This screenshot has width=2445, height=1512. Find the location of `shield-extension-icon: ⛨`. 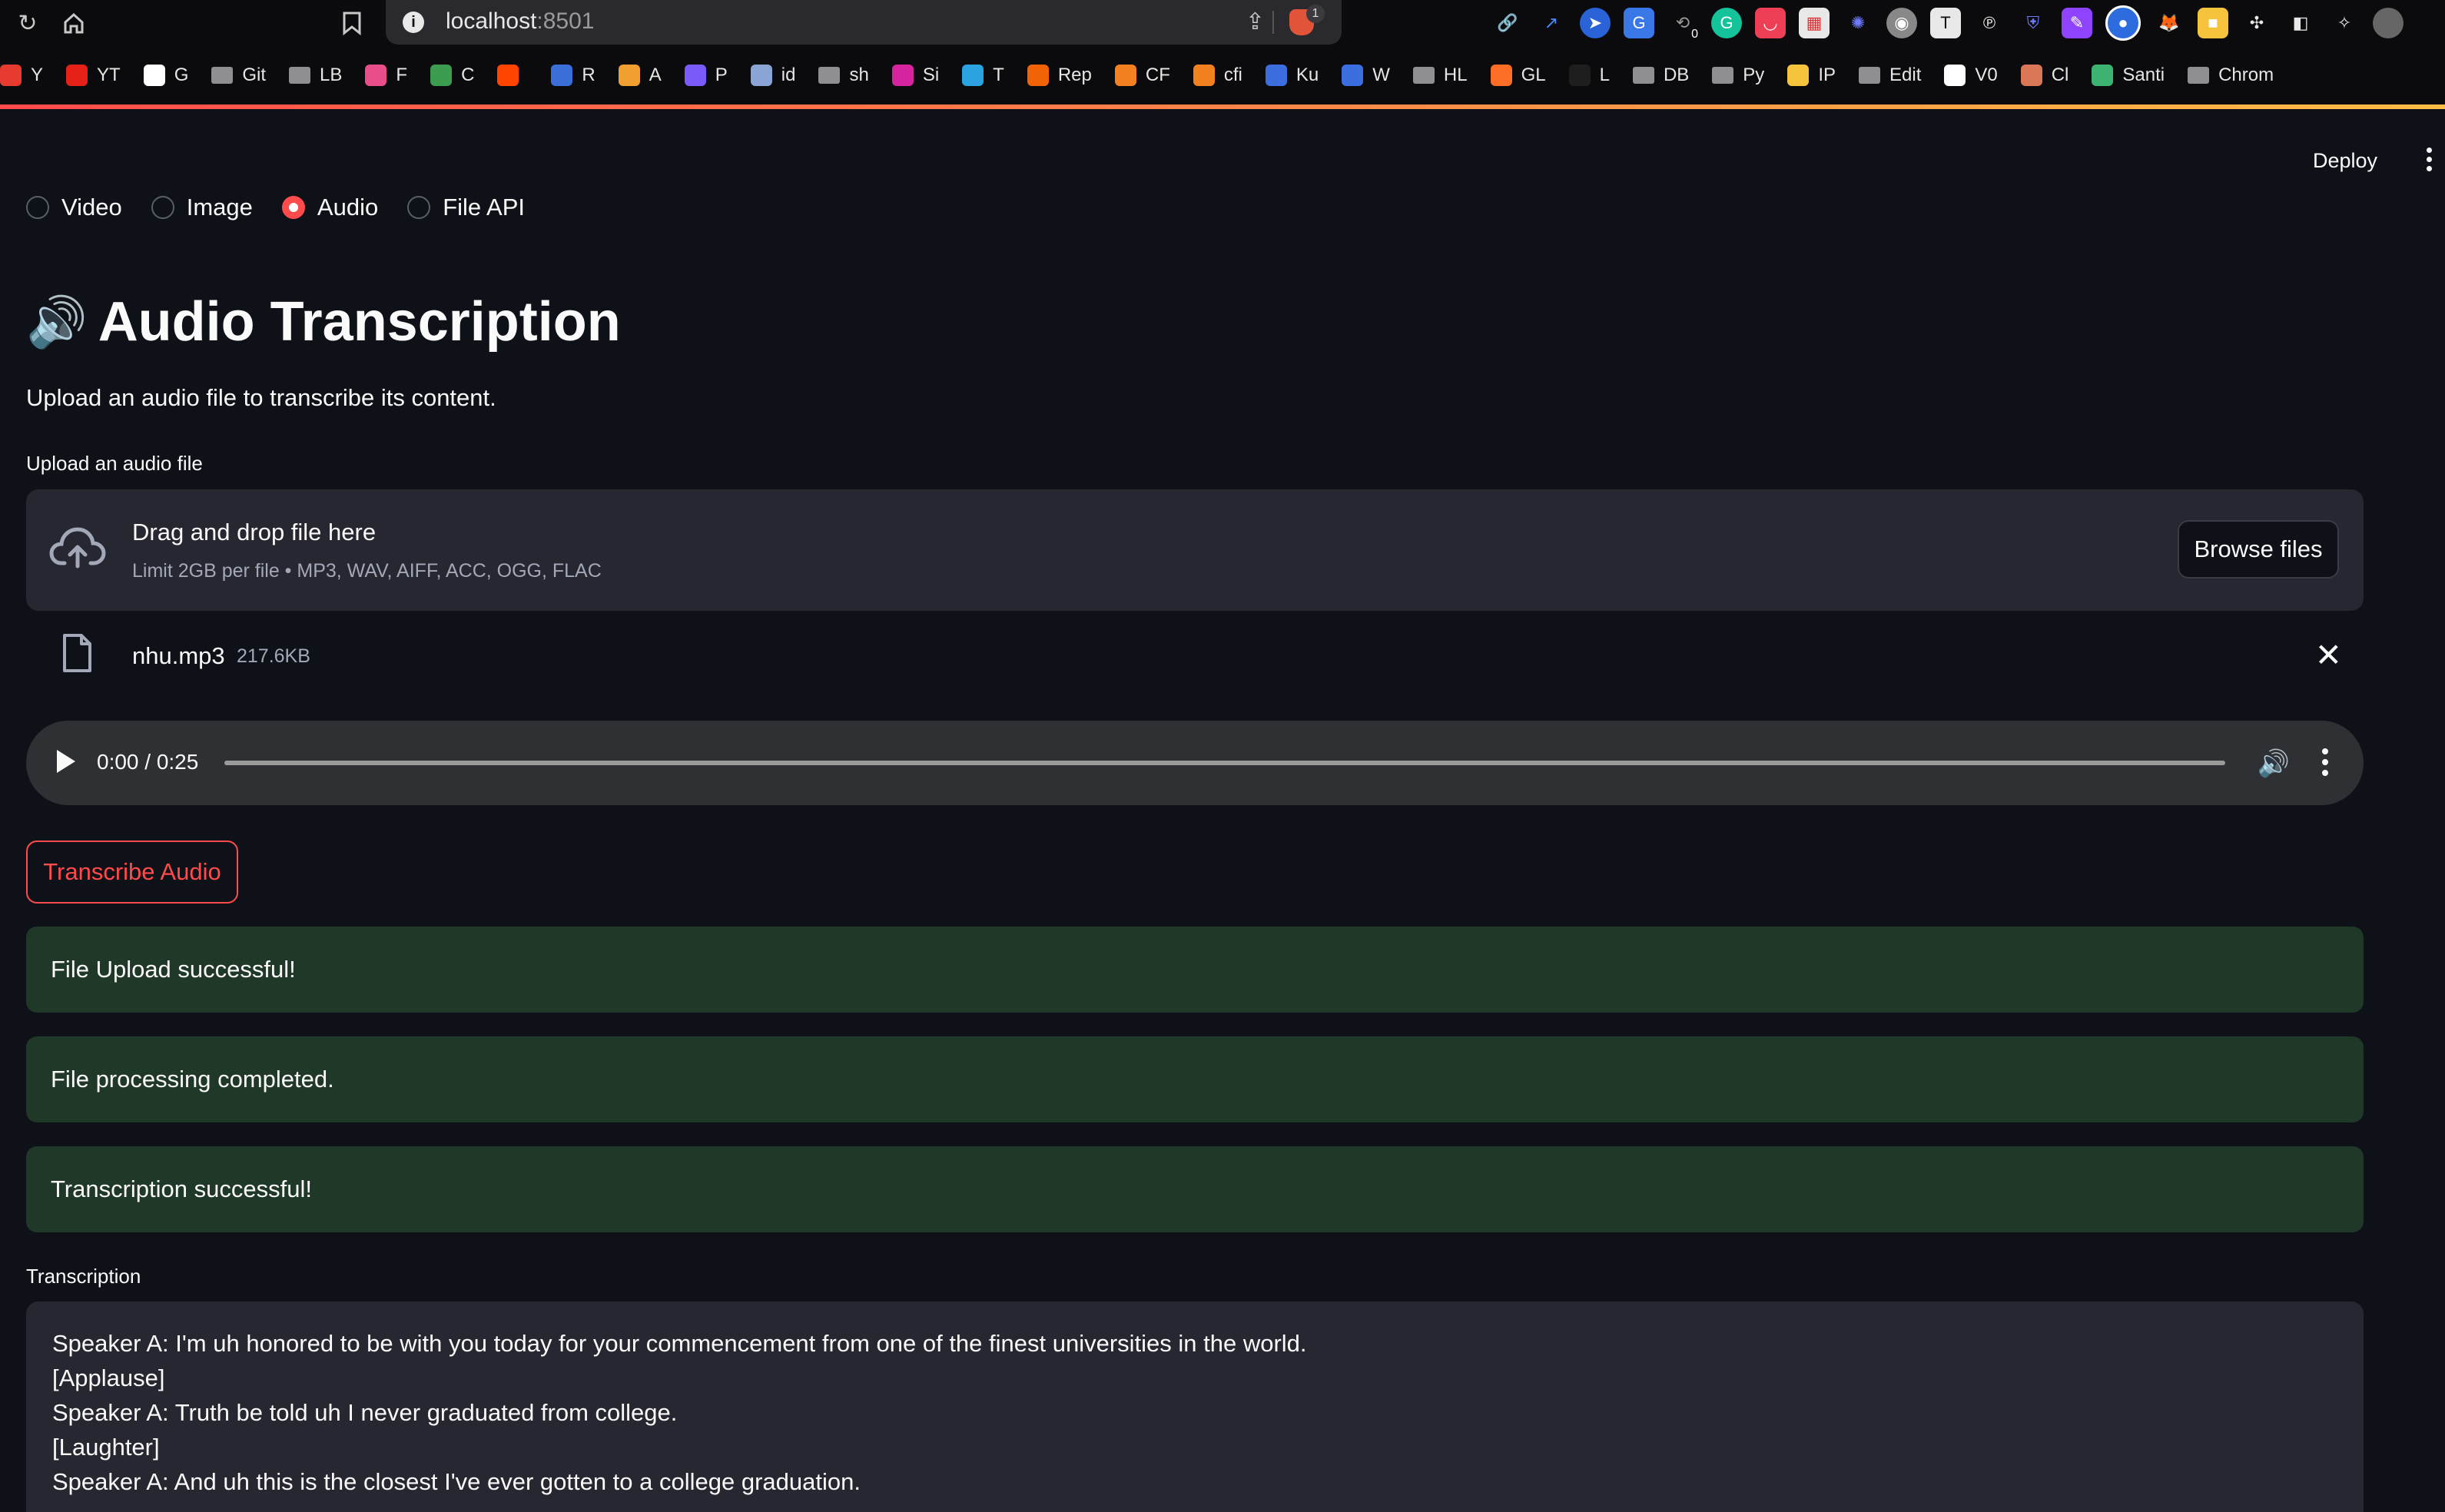

shield-extension-icon: ⛨ is located at coordinates (2033, 23).